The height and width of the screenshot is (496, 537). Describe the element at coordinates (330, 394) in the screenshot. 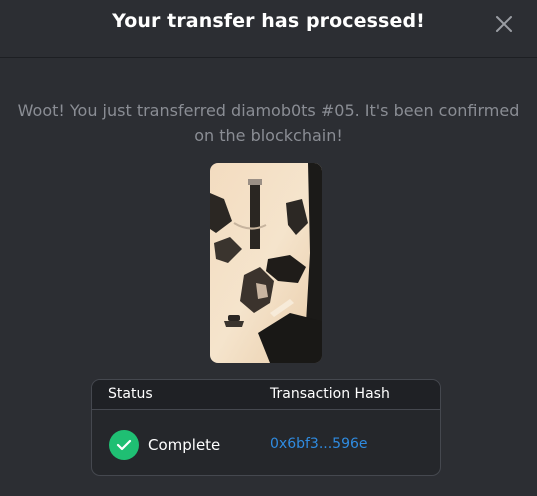

I see `transaction-hash-column-header: Transaction Hash` at that location.